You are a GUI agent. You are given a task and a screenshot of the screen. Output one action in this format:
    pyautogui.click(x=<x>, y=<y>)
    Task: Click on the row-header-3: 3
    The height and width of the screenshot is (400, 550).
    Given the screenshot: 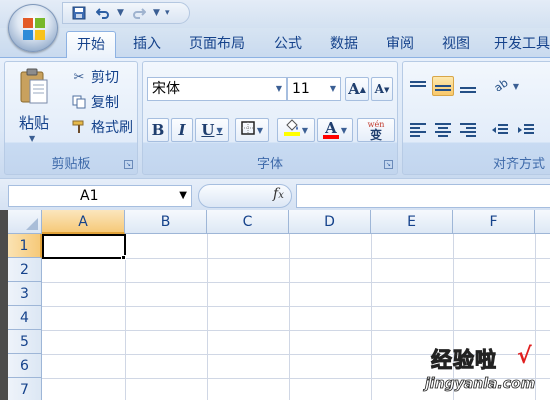 What is the action you would take?
    pyautogui.click(x=25, y=294)
    